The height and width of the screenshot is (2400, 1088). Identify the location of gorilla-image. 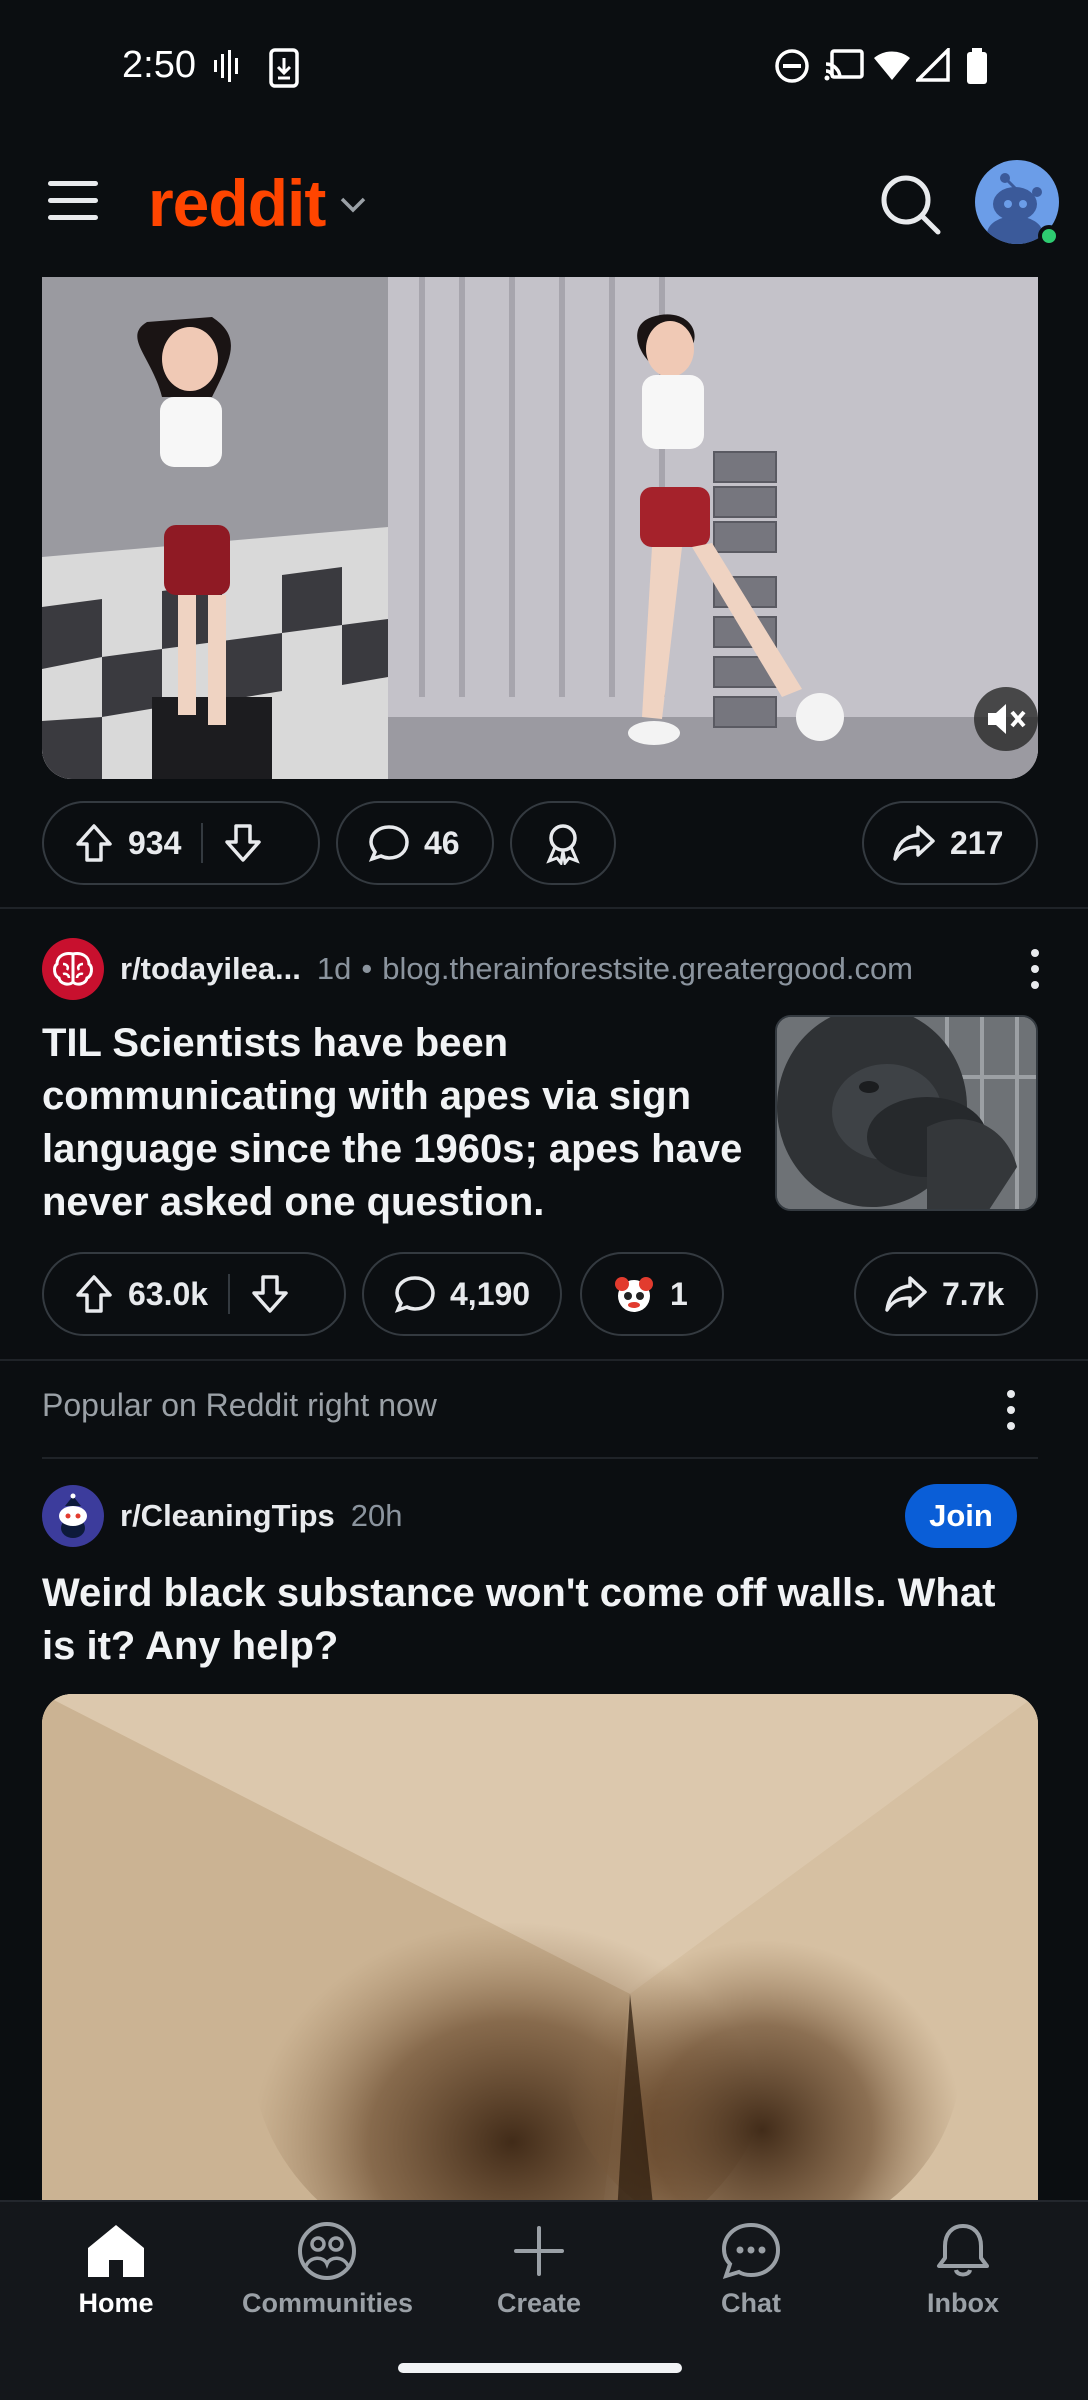
(906, 1113).